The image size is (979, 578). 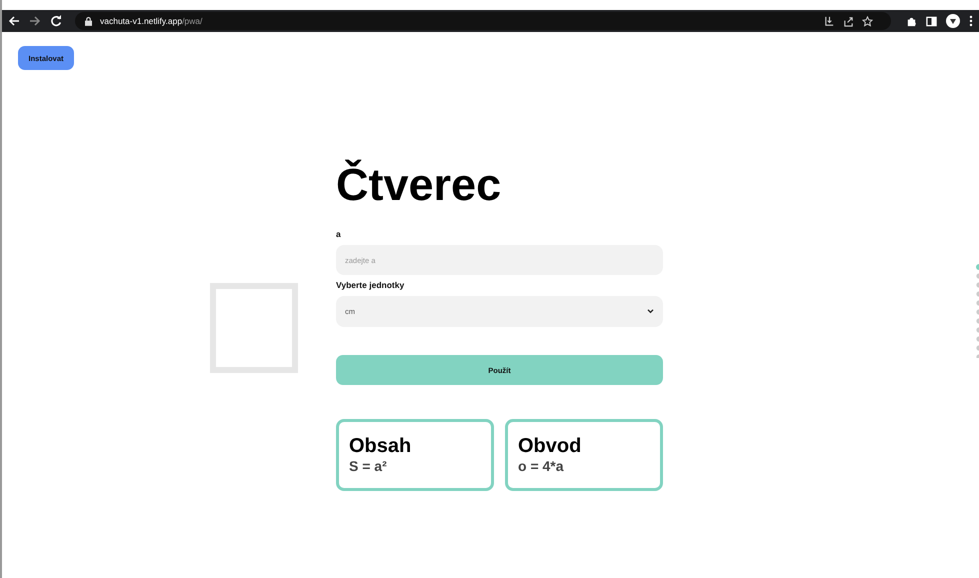 I want to click on card-title: Obsah, so click(x=380, y=446).